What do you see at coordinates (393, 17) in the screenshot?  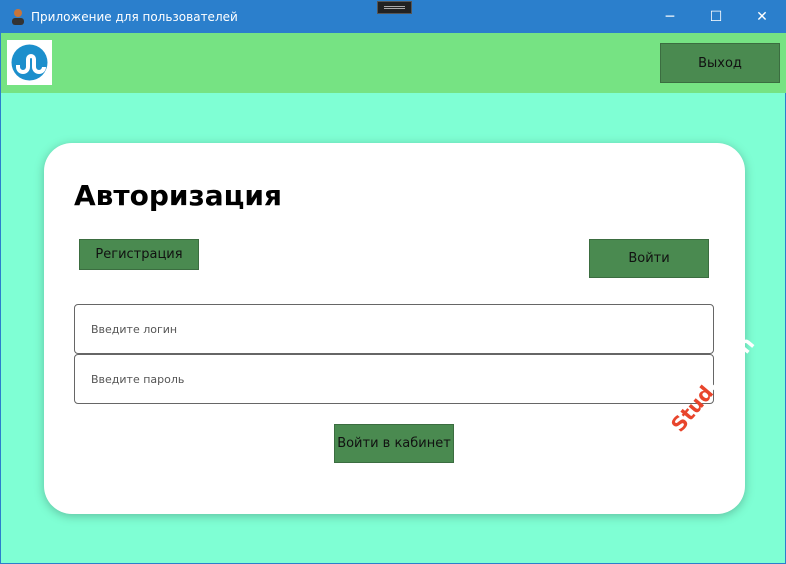 I see `title-bar: Приложение для пользователей ─ ☐ ✕` at bounding box center [393, 17].